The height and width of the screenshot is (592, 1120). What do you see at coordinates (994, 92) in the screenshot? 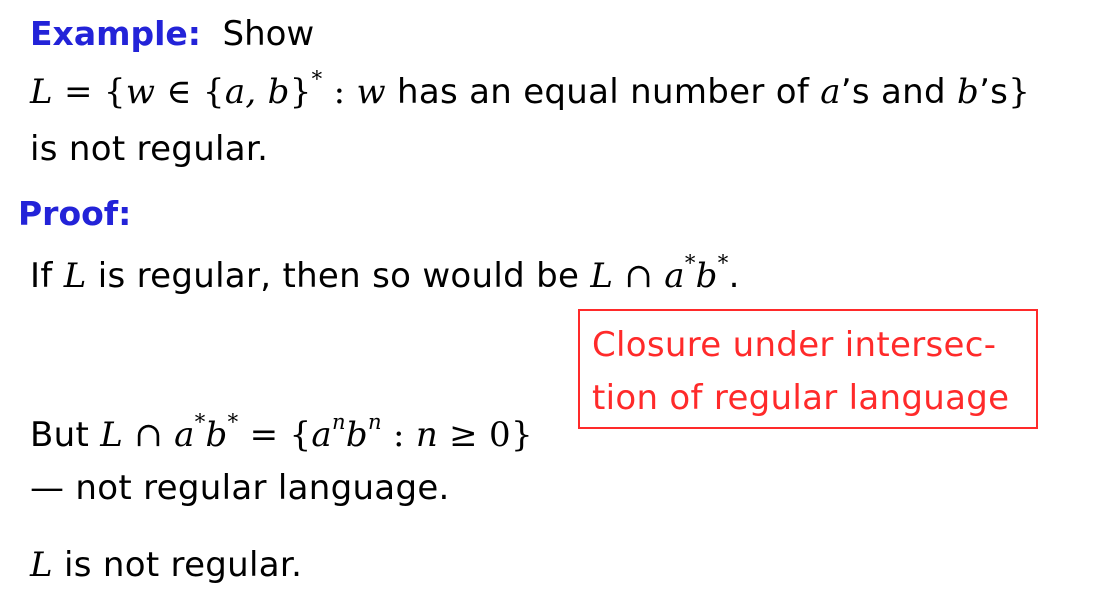
I see `text-s: ’s` at bounding box center [994, 92].